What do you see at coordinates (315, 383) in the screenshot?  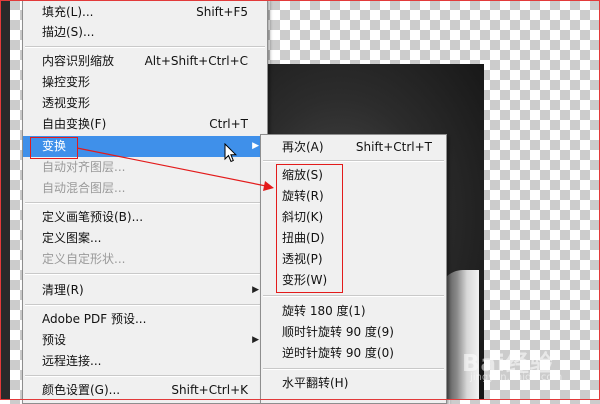 I see `menu-item-label: 水平翻转(H)` at bounding box center [315, 383].